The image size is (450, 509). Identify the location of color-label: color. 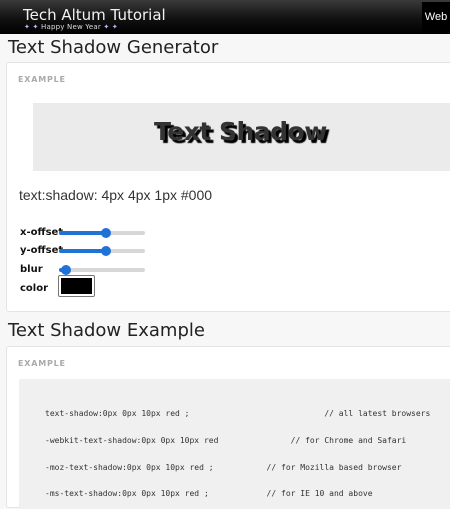
(34, 288).